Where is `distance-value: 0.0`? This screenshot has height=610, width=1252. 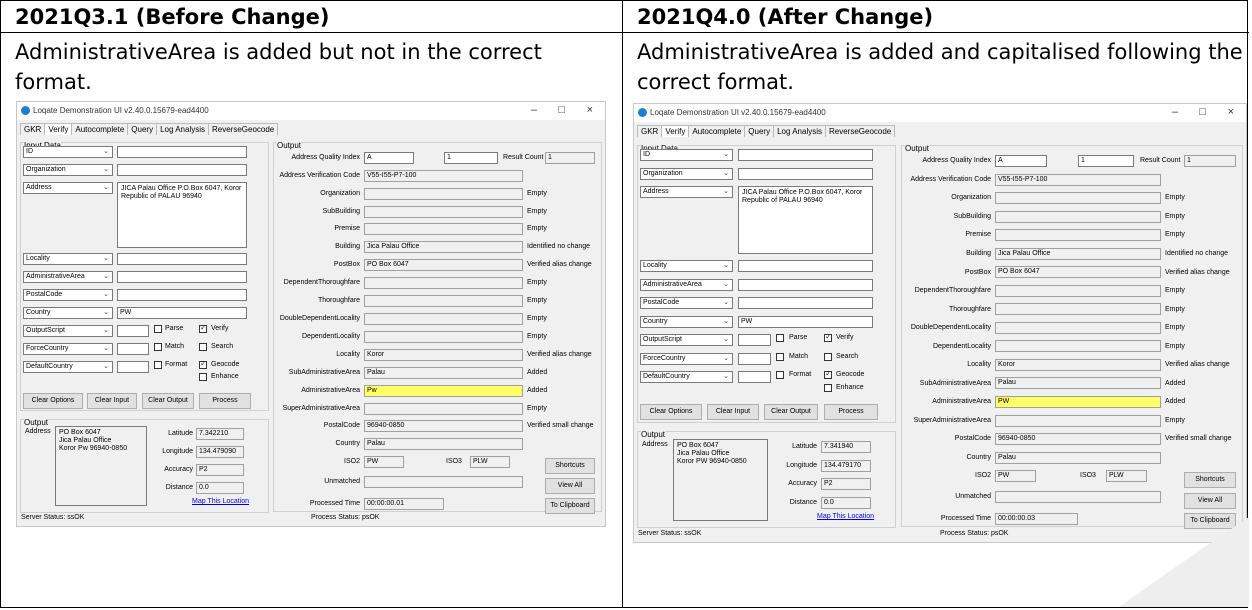
distance-value: 0.0 is located at coordinates (220, 488).